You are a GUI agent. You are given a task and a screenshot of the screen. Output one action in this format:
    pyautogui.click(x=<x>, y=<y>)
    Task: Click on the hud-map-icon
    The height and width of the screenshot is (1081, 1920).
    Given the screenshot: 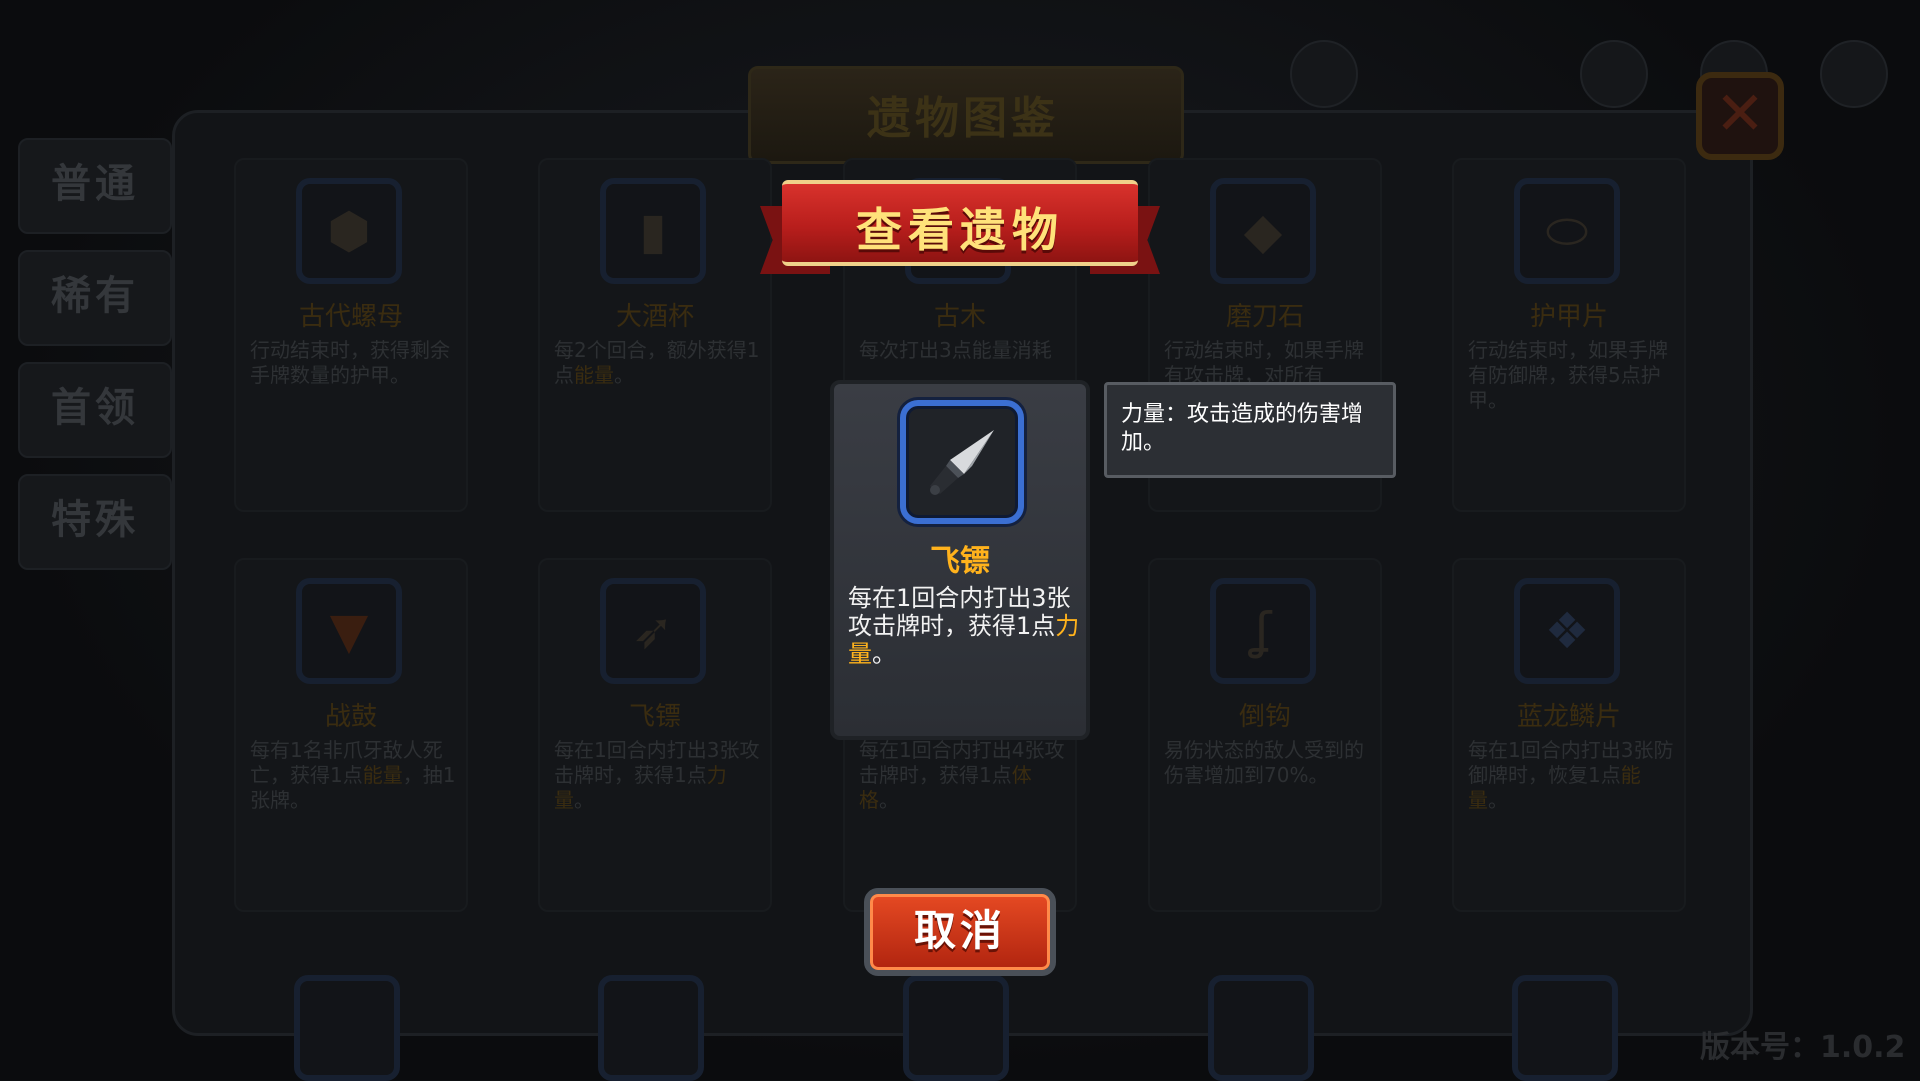 What is the action you would take?
    pyautogui.click(x=1614, y=74)
    